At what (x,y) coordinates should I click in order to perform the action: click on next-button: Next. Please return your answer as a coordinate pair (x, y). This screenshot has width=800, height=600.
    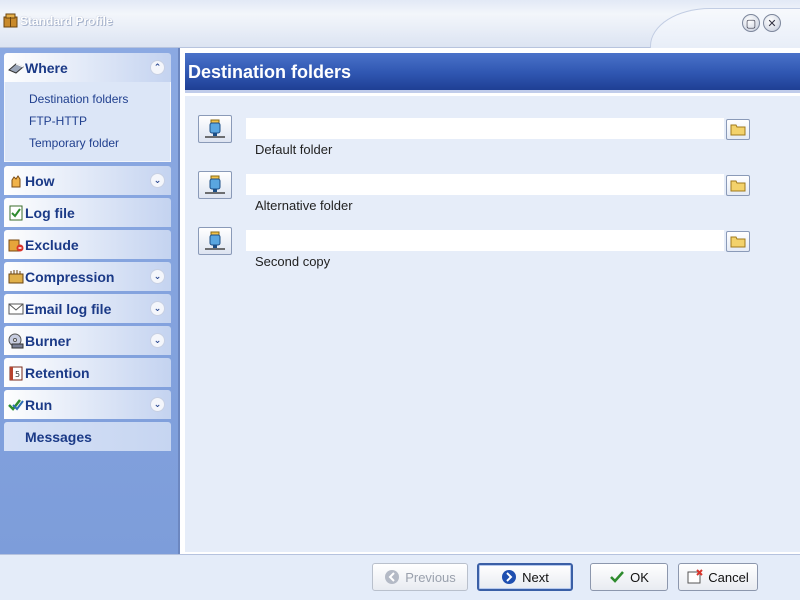
    Looking at the image, I should click on (525, 577).